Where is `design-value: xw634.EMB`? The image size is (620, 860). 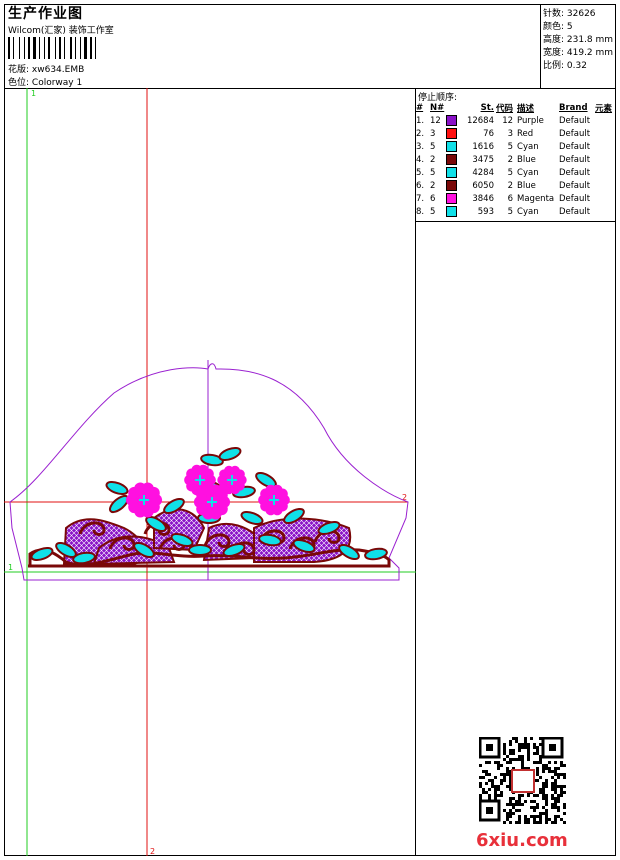
design-value: xw634.EMB is located at coordinates (58, 70).